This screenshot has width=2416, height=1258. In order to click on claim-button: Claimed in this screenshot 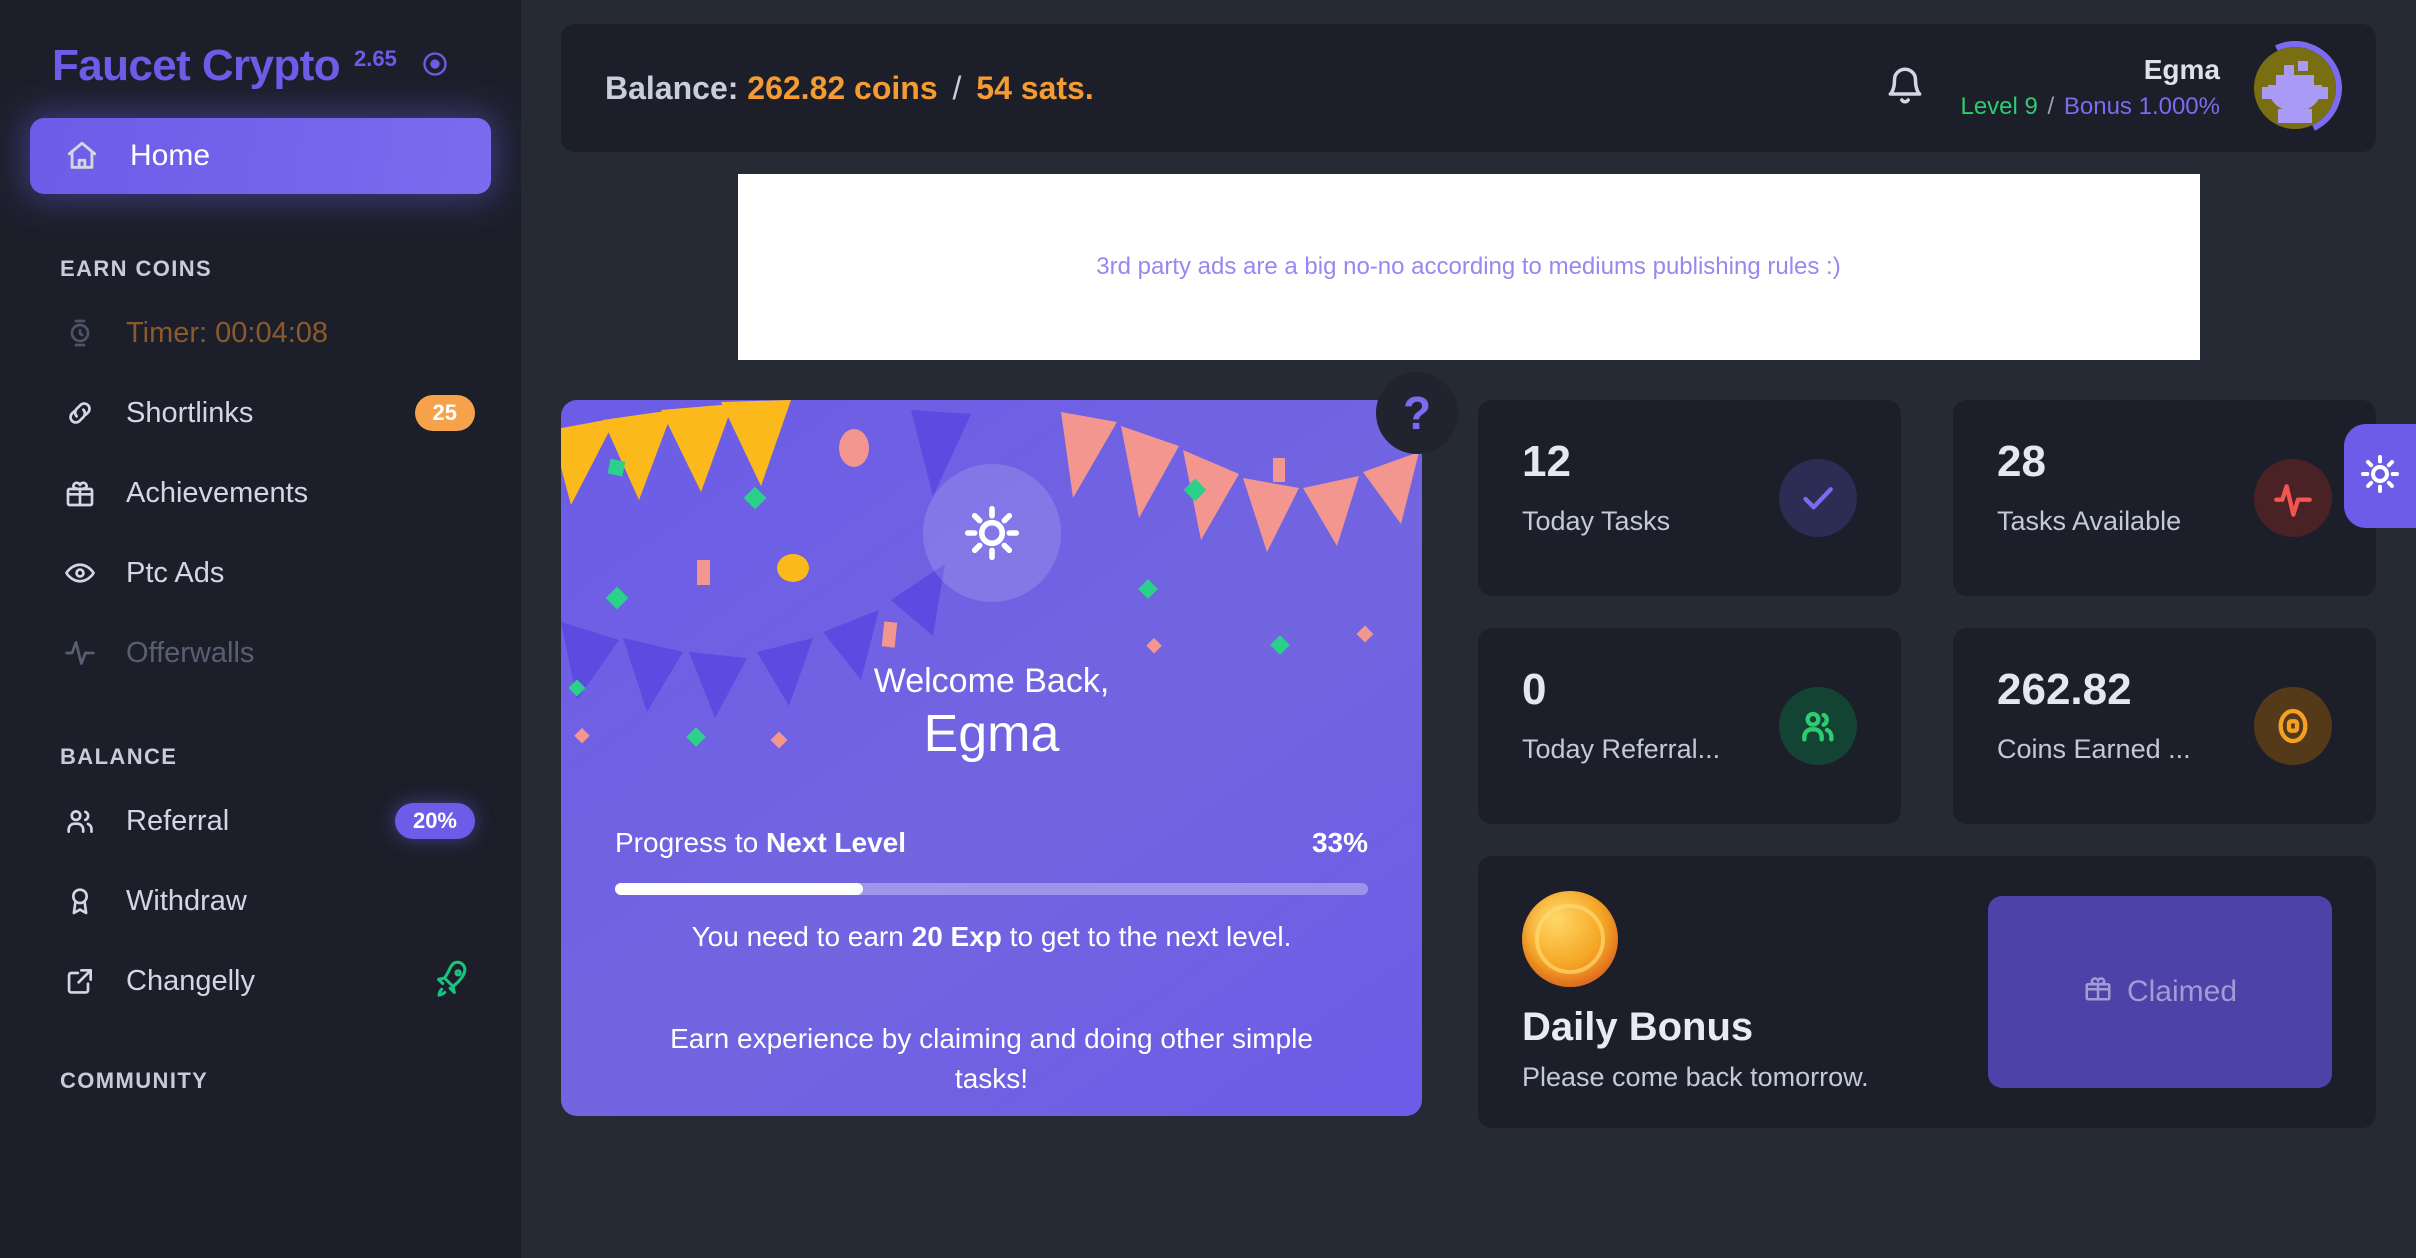, I will do `click(2160, 992)`.